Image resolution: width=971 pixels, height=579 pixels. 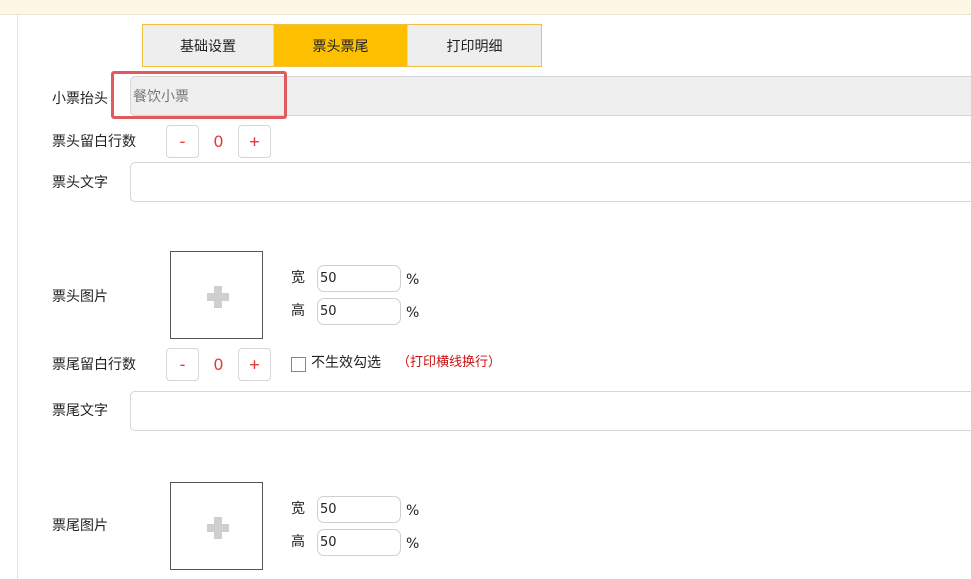 What do you see at coordinates (346, 363) in the screenshot?
I see `disable-checkbox-label: 不生效勾选` at bounding box center [346, 363].